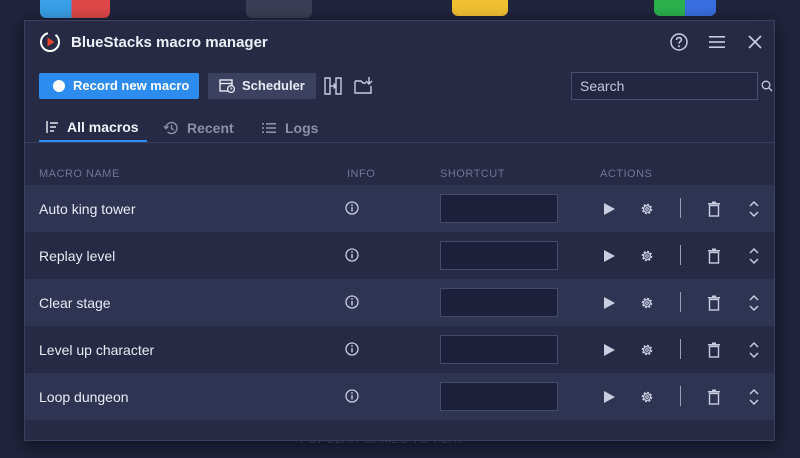  I want to click on table-row: Loop dungeon, so click(399, 396).